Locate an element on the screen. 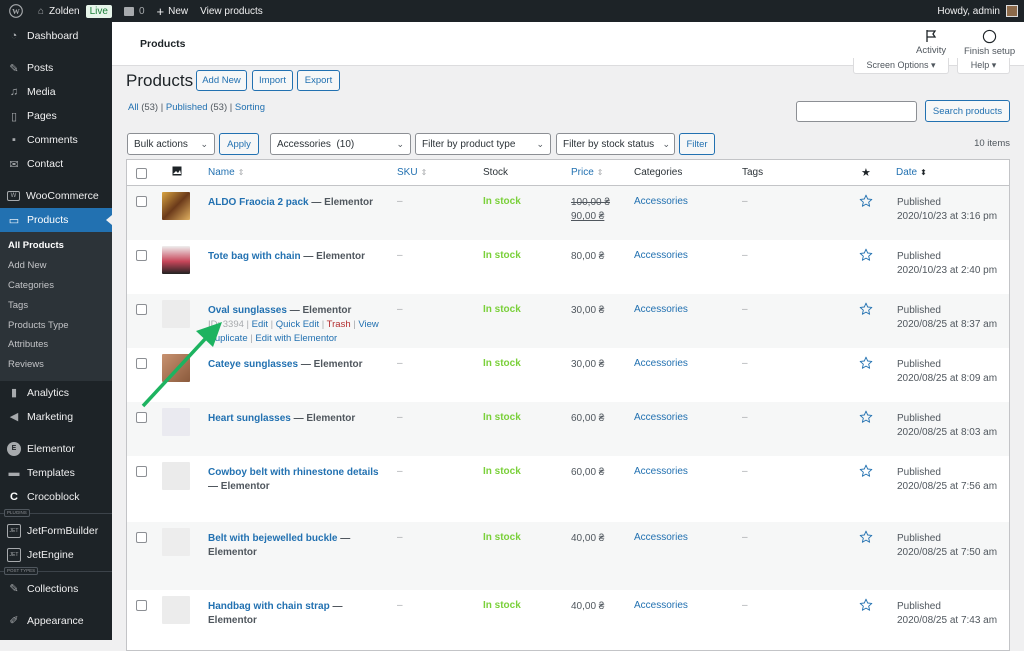  sidebar-item-jetformbuilder: JET JetFormBuilder is located at coordinates (56, 531).